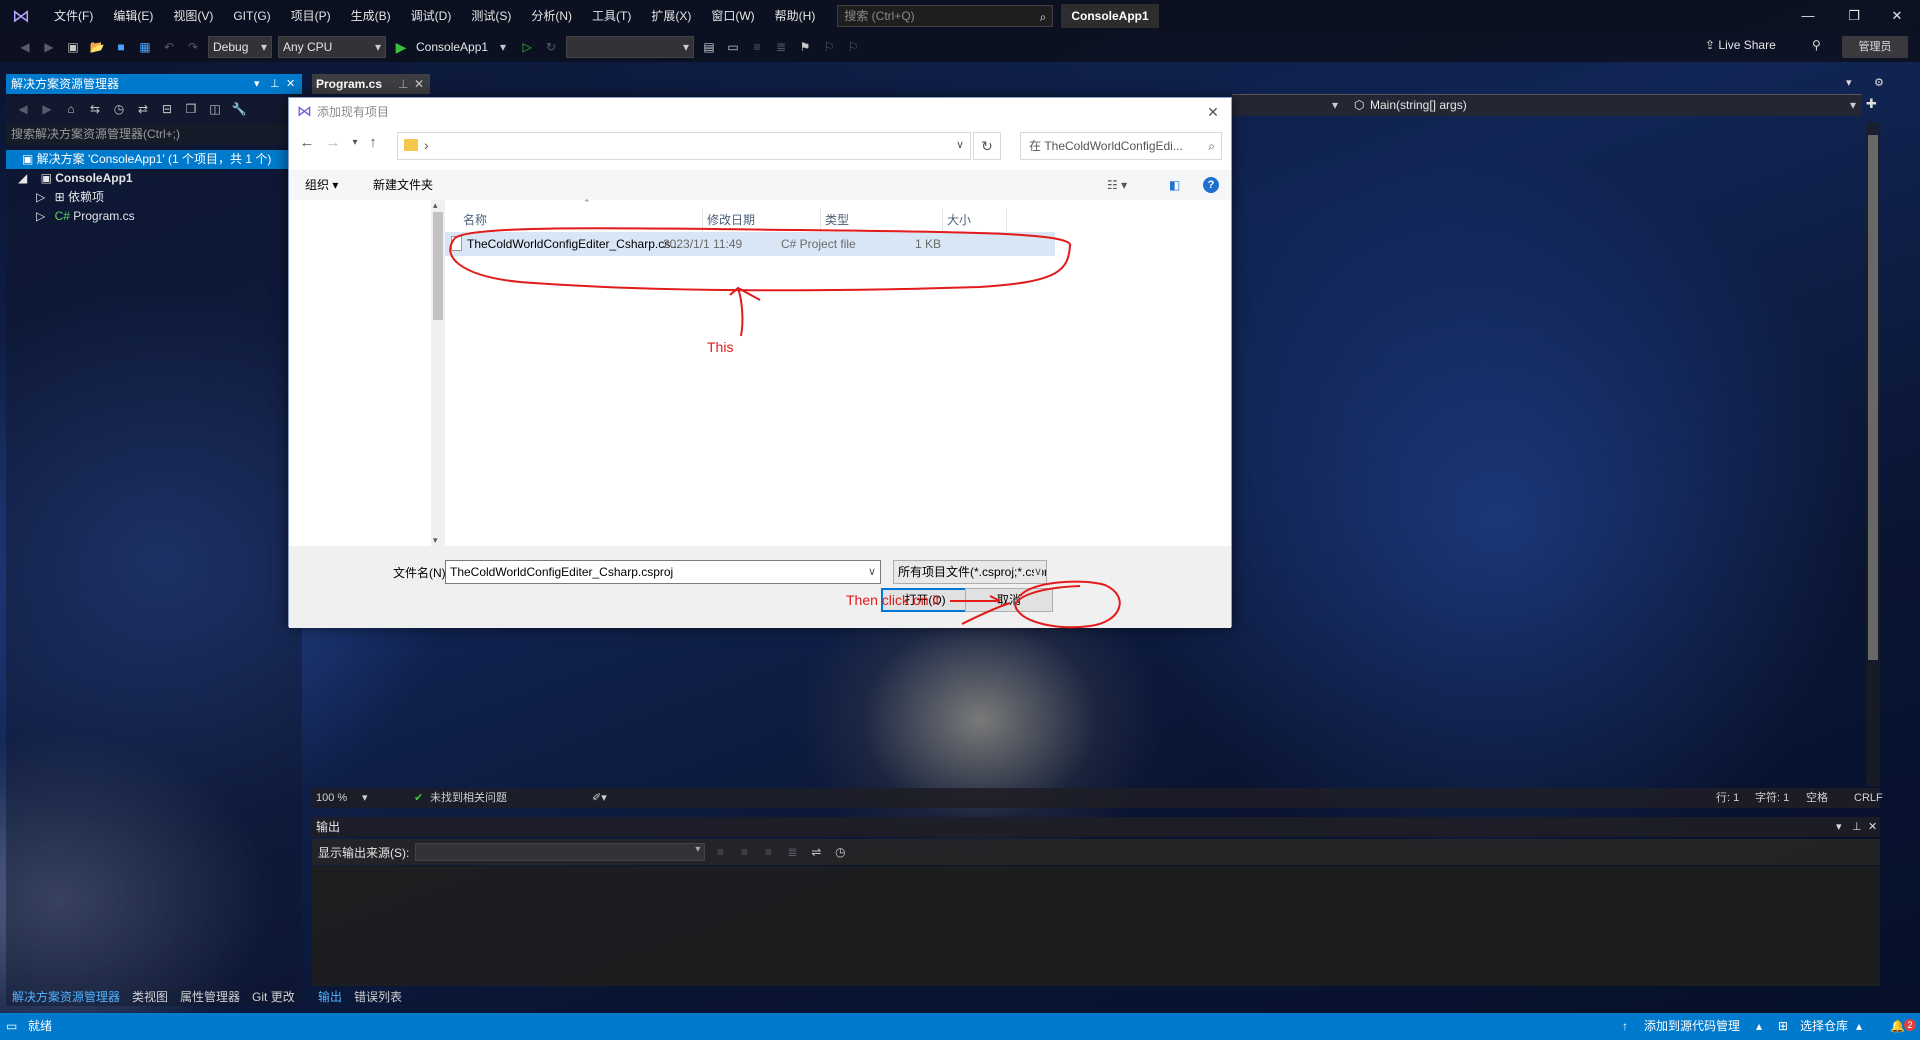 This screenshot has height=1040, width=1920. I want to click on browser-link-icon: ▤, so click(709, 47).